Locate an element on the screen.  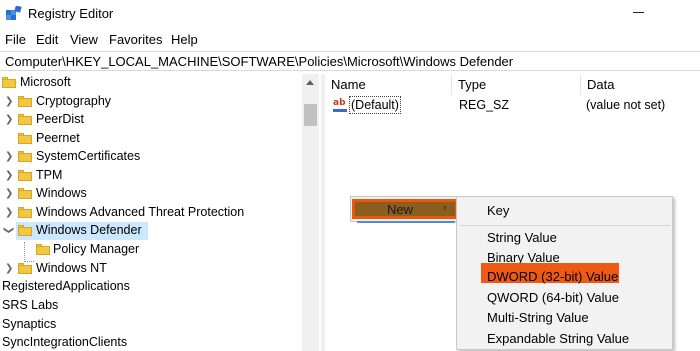
tree-item-label: Peernet is located at coordinates (58, 138).